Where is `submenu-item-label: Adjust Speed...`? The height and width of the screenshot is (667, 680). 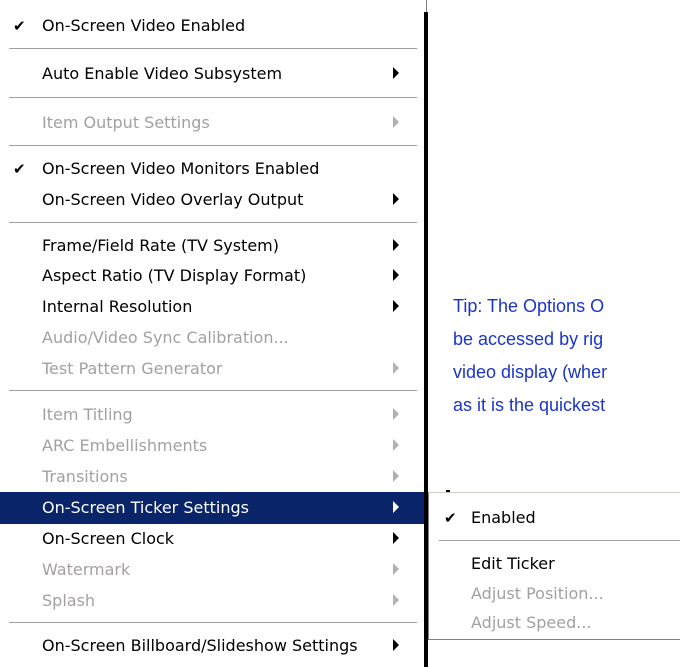
submenu-item-label: Adjust Speed... is located at coordinates (531, 622).